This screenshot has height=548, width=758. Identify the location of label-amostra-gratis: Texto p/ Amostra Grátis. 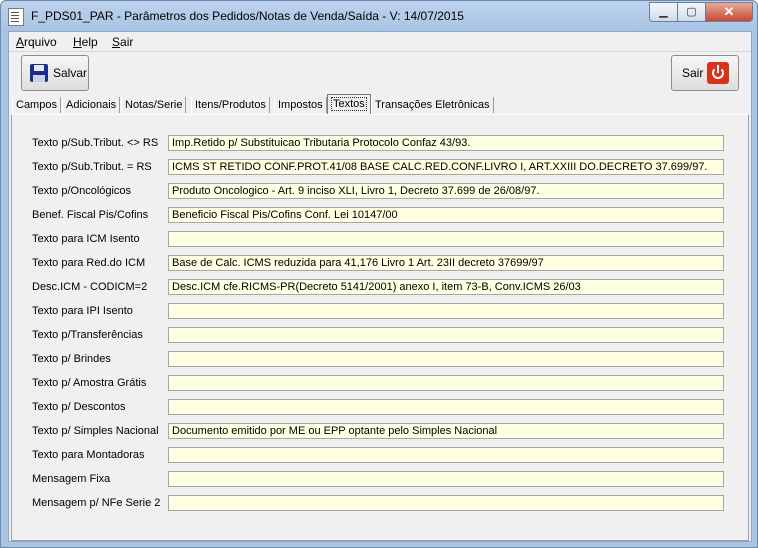
(89, 383).